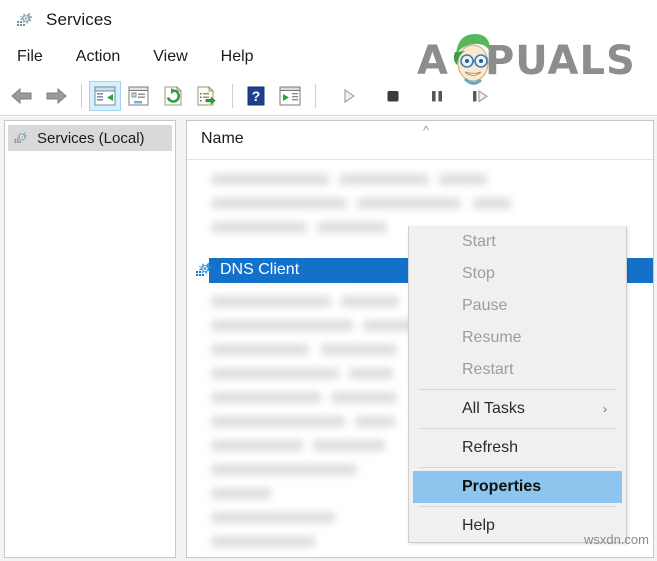 The width and height of the screenshot is (657, 561). I want to click on help-icon: ?, so click(256, 96).